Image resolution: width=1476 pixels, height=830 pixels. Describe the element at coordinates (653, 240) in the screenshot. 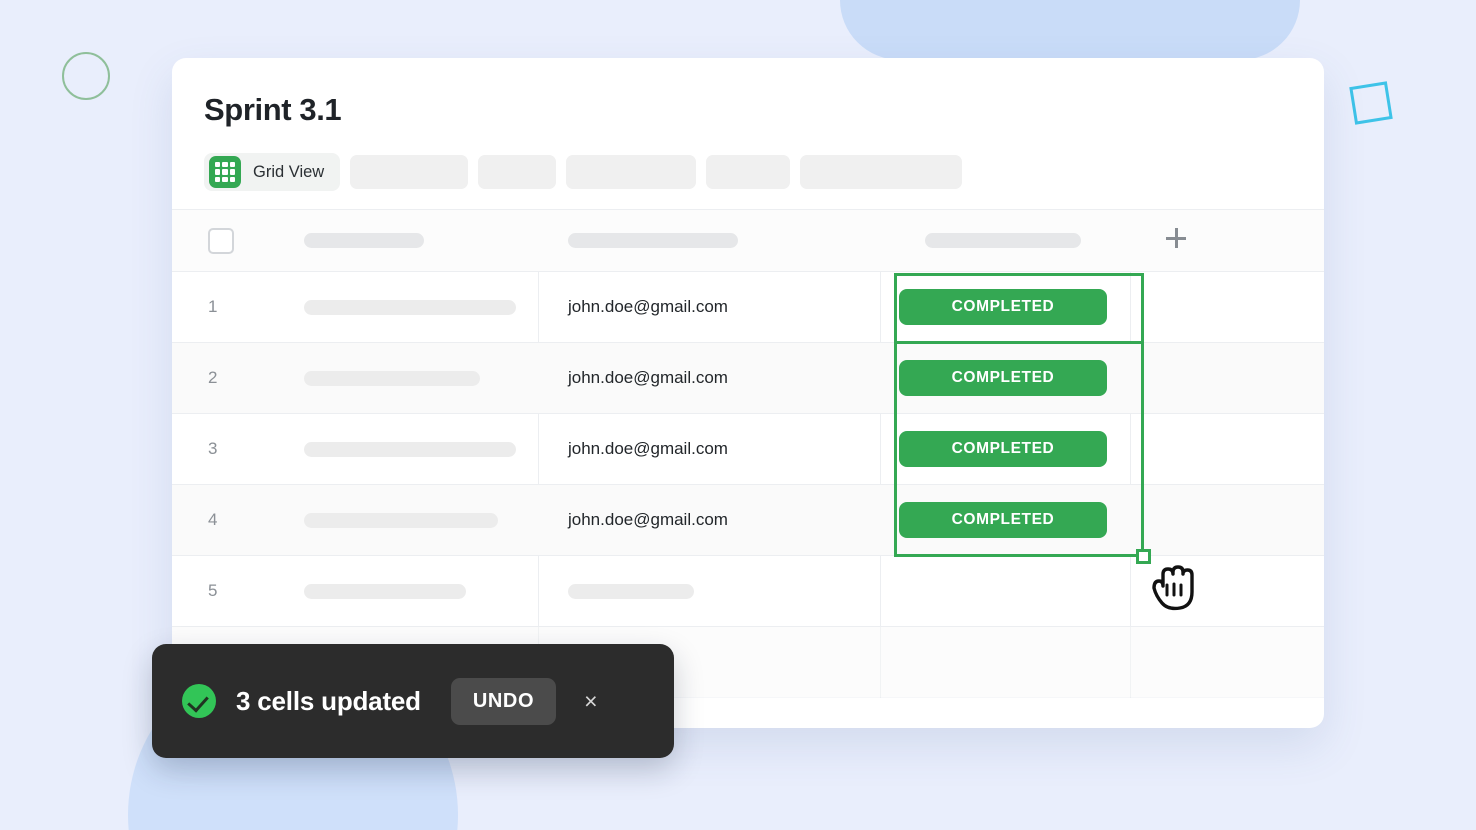

I see `header-email-skeleton` at that location.